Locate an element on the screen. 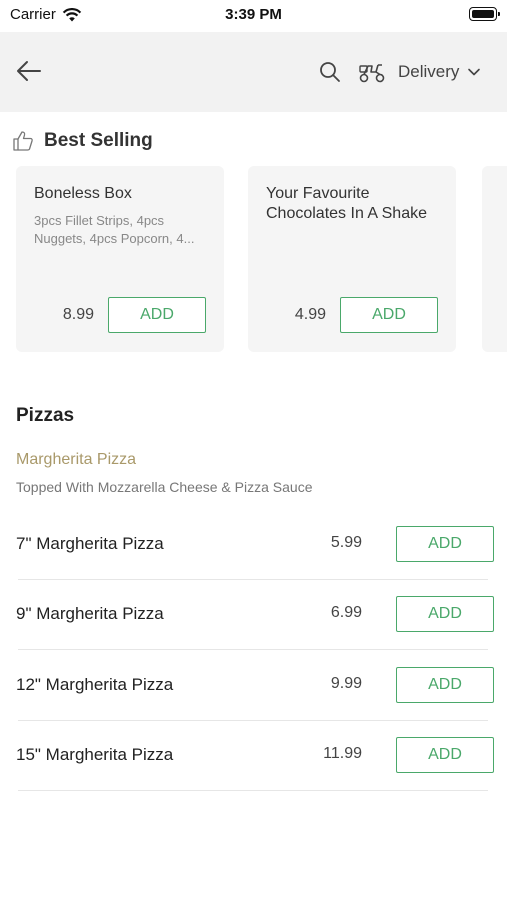 This screenshot has width=507, height=900. menu-item-name: 7" Margherita Pizza is located at coordinates (90, 543).